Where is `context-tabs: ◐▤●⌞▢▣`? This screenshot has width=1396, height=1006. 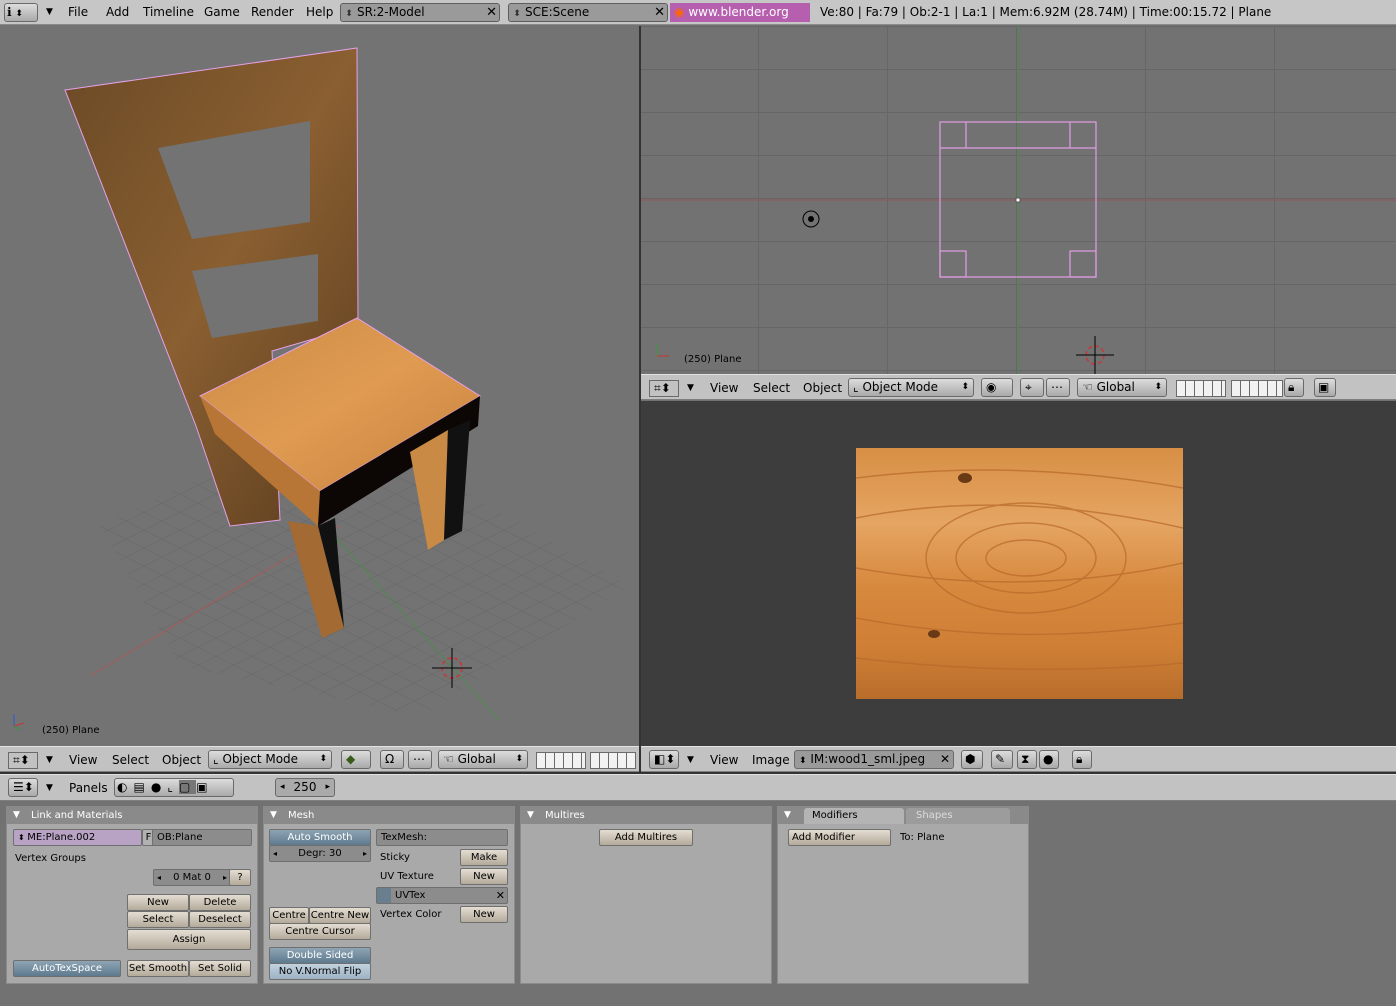
context-tabs: ◐▤●⌞▢▣ is located at coordinates (174, 787).